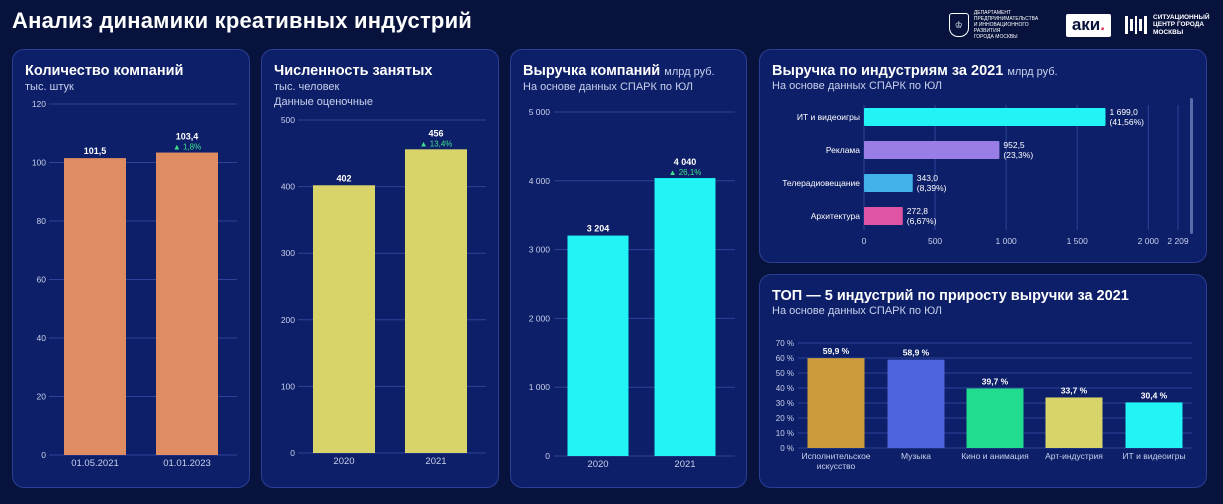 This screenshot has width=1223, height=504. I want to click on top5-ytick-label: 70 %, so click(785, 343).